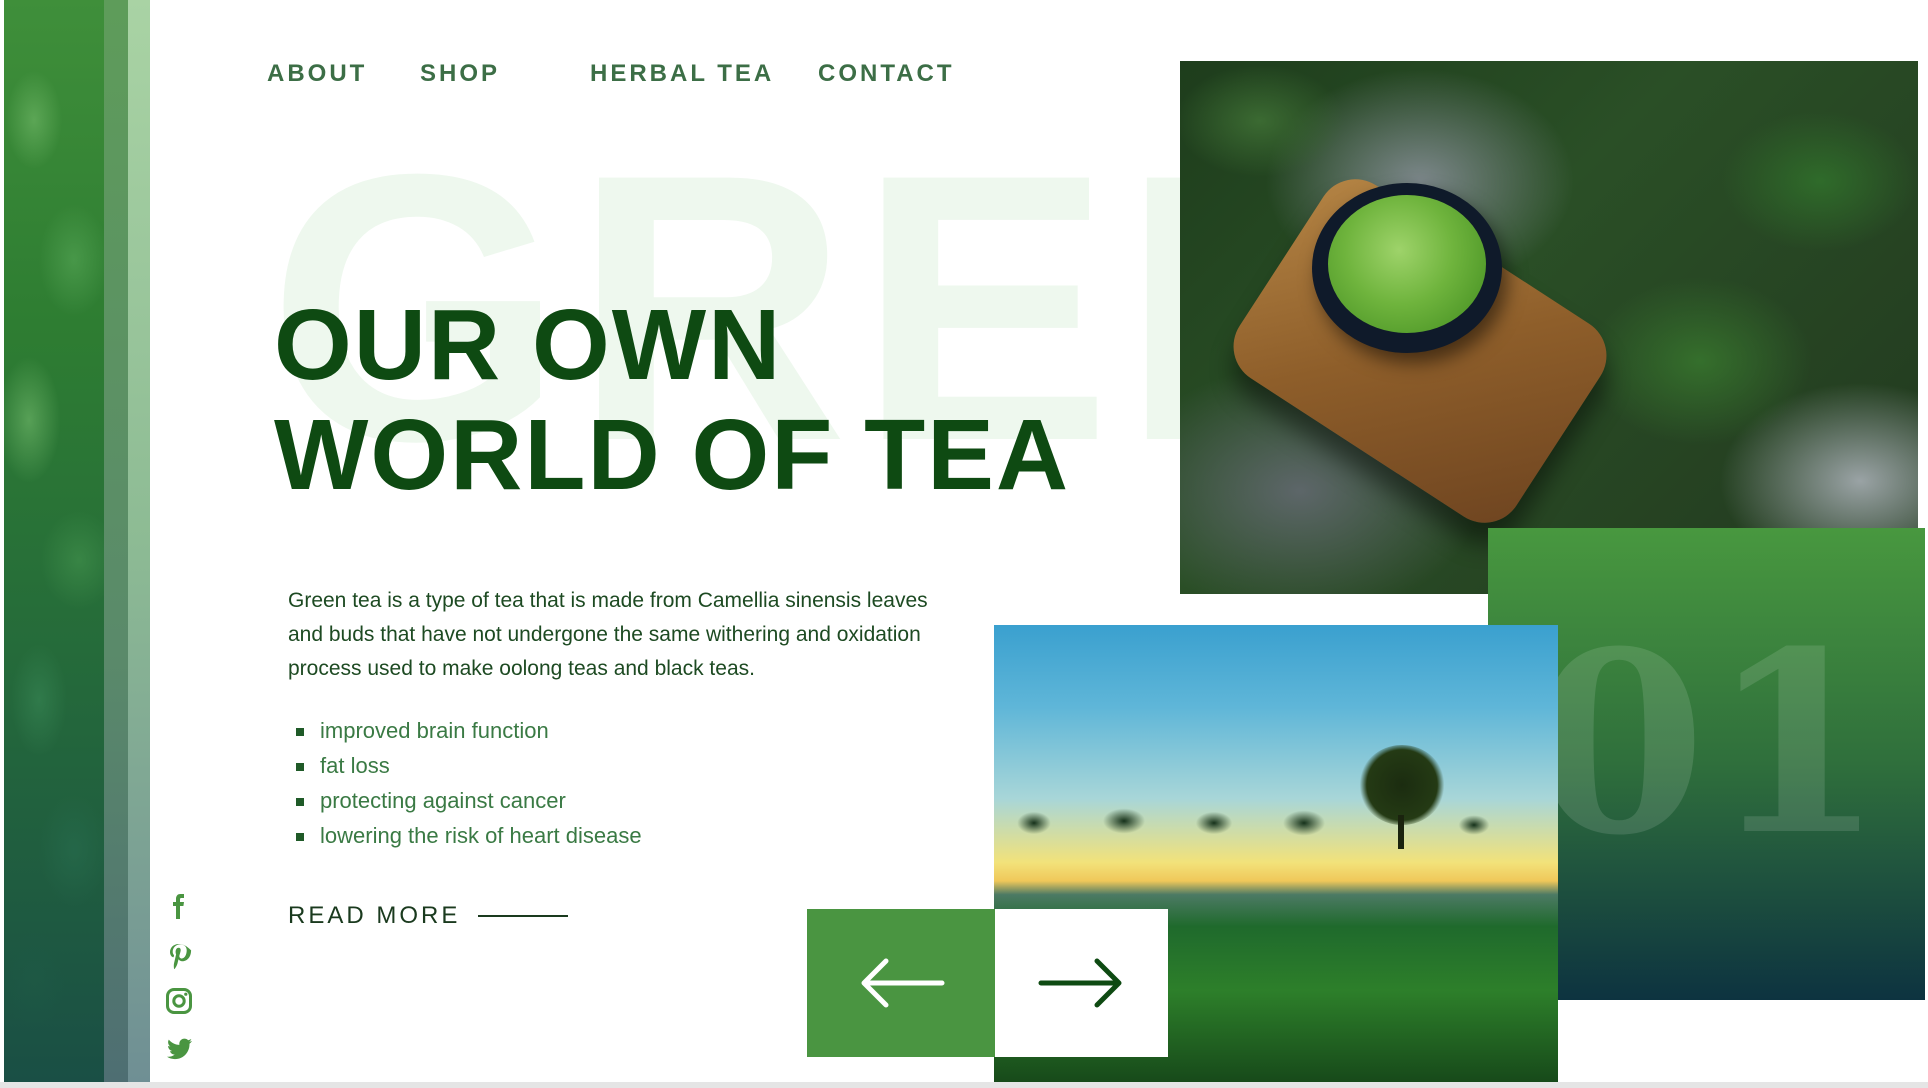  What do you see at coordinates (179, 906) in the screenshot?
I see `facebook-icon` at bounding box center [179, 906].